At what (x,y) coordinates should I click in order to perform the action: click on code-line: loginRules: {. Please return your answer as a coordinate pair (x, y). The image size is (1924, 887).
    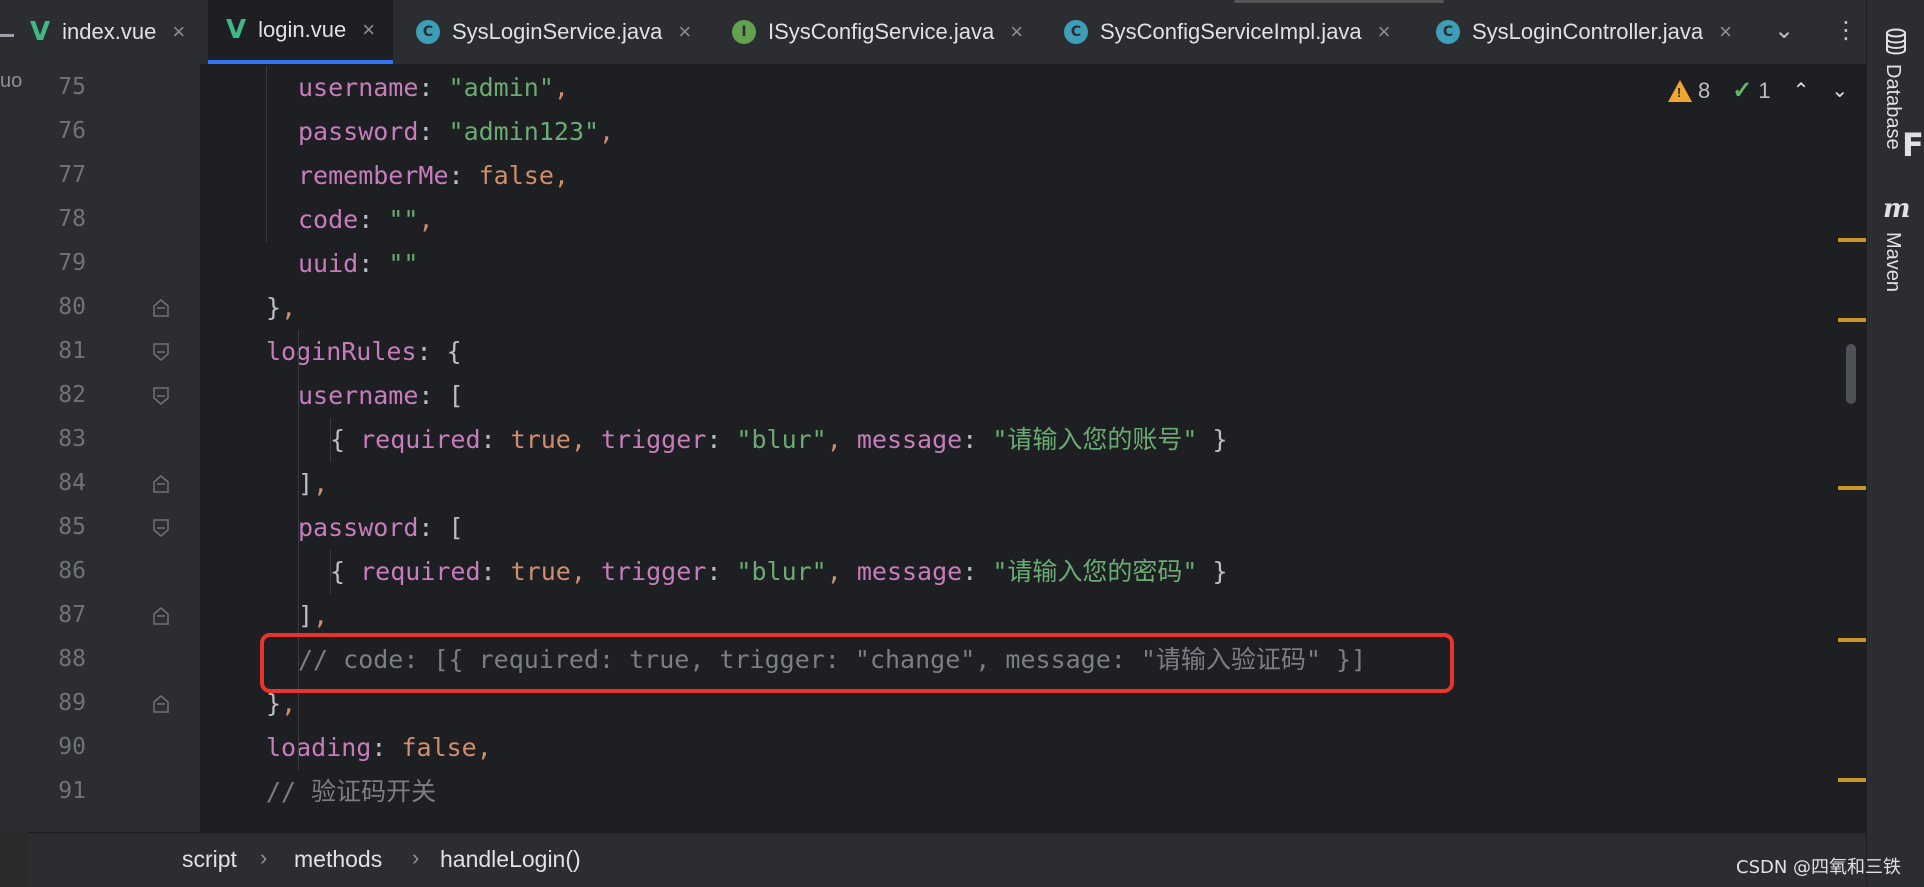
    Looking at the image, I should click on (364, 352).